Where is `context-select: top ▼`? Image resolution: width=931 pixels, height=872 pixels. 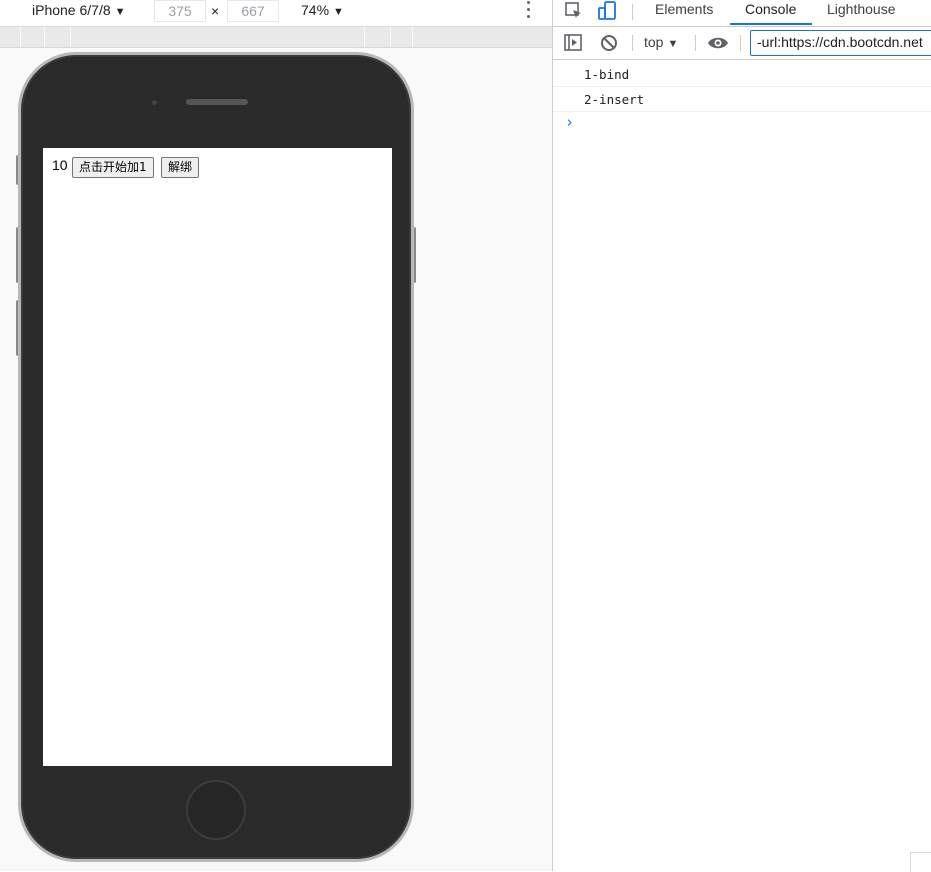
context-select: top ▼ is located at coordinates (661, 42).